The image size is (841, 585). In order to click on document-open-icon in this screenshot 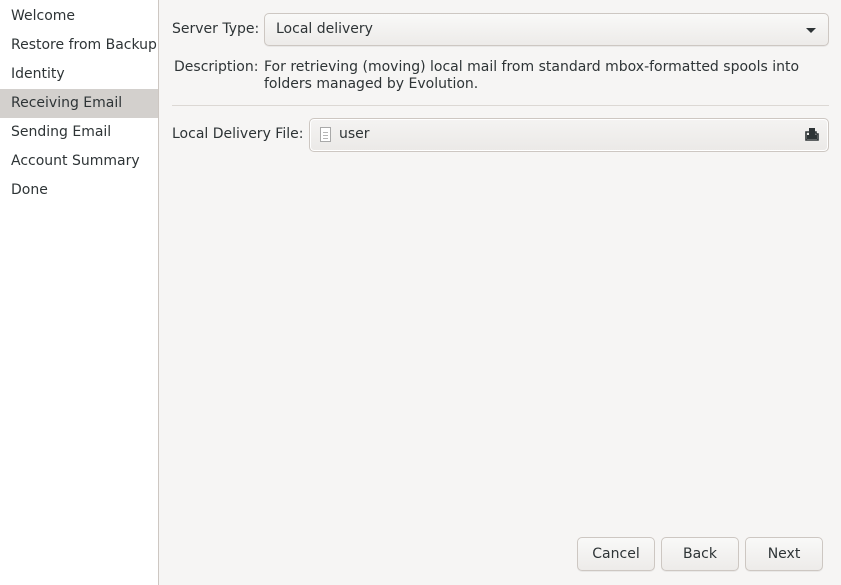, I will do `click(812, 134)`.